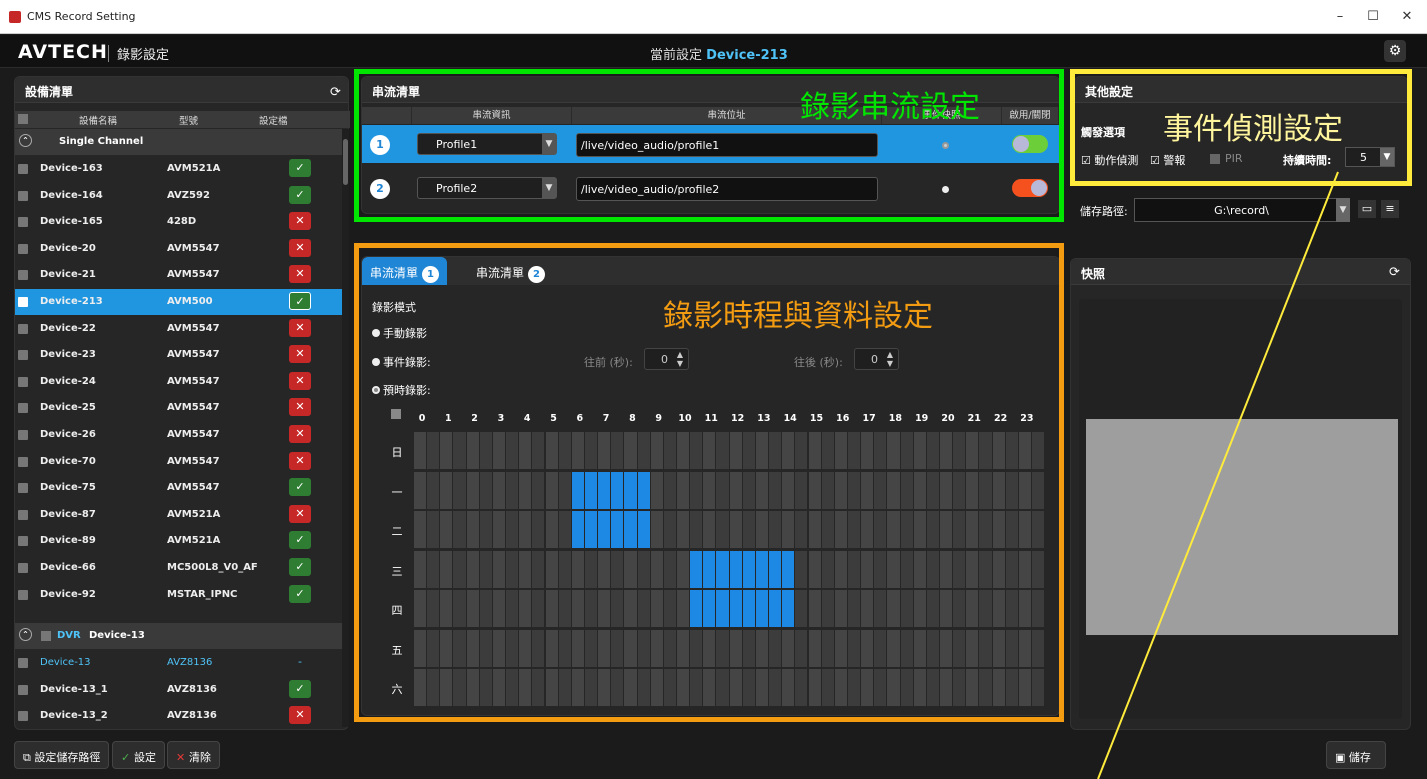  I want to click on clear-button: ✕ 清除, so click(194, 755).